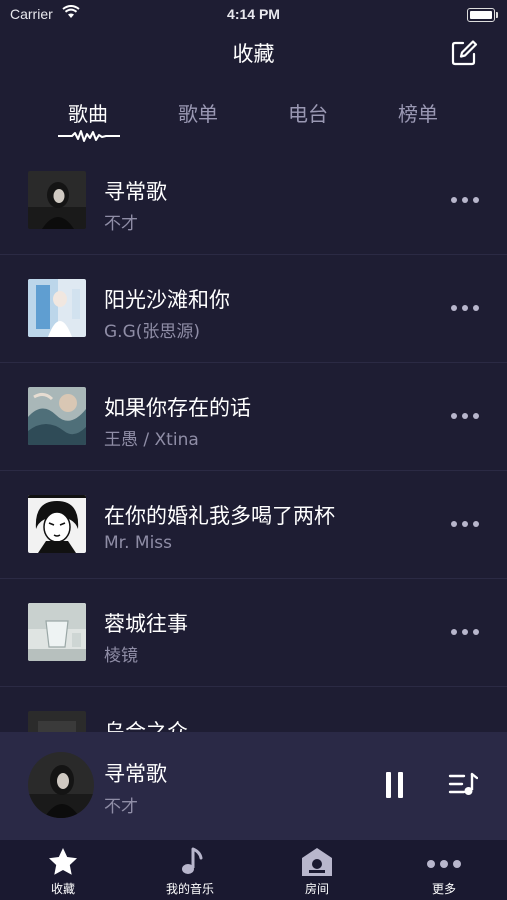 The image size is (507, 900). What do you see at coordinates (62, 889) in the screenshot?
I see `tab-label: 收藏` at bounding box center [62, 889].